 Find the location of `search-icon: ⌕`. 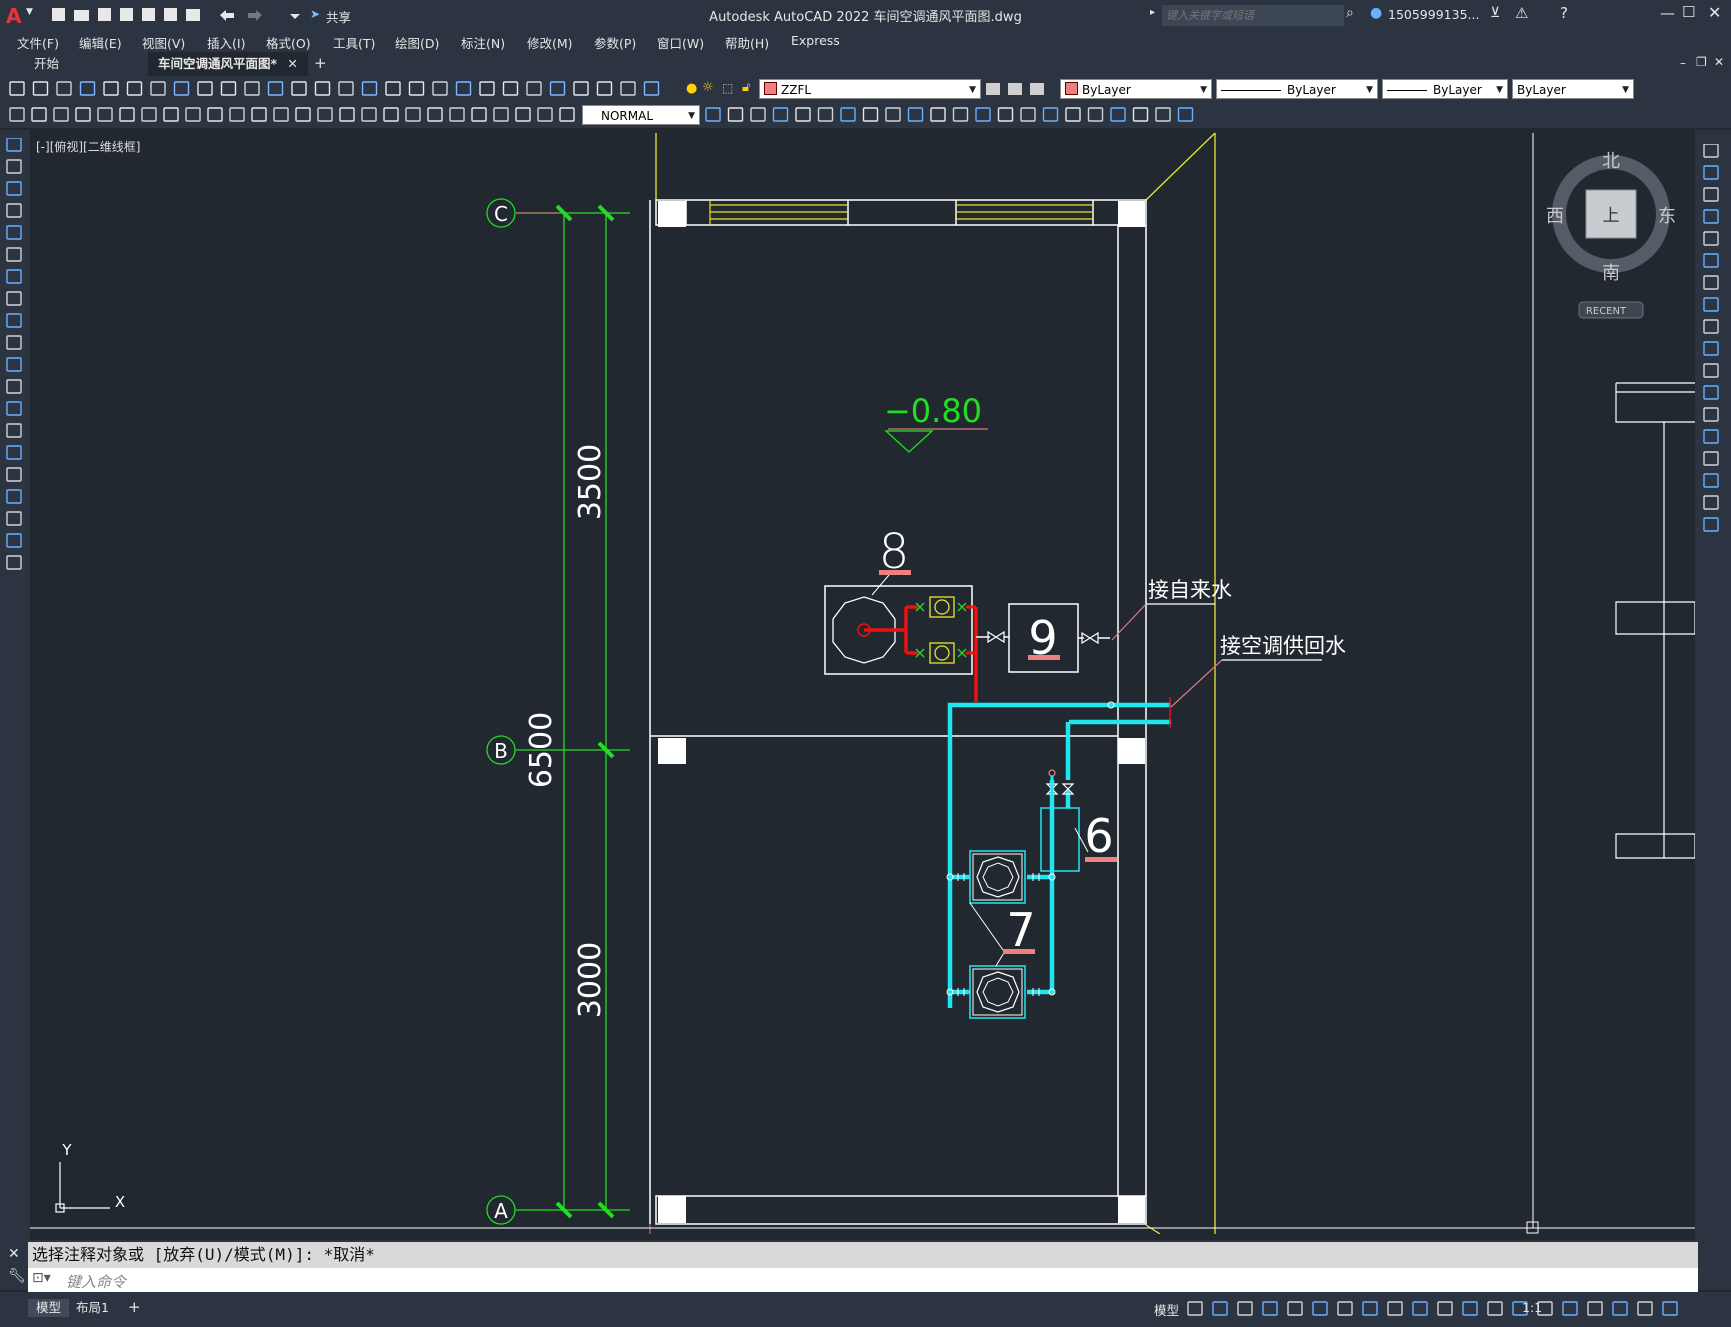

search-icon: ⌕ is located at coordinates (1350, 13).